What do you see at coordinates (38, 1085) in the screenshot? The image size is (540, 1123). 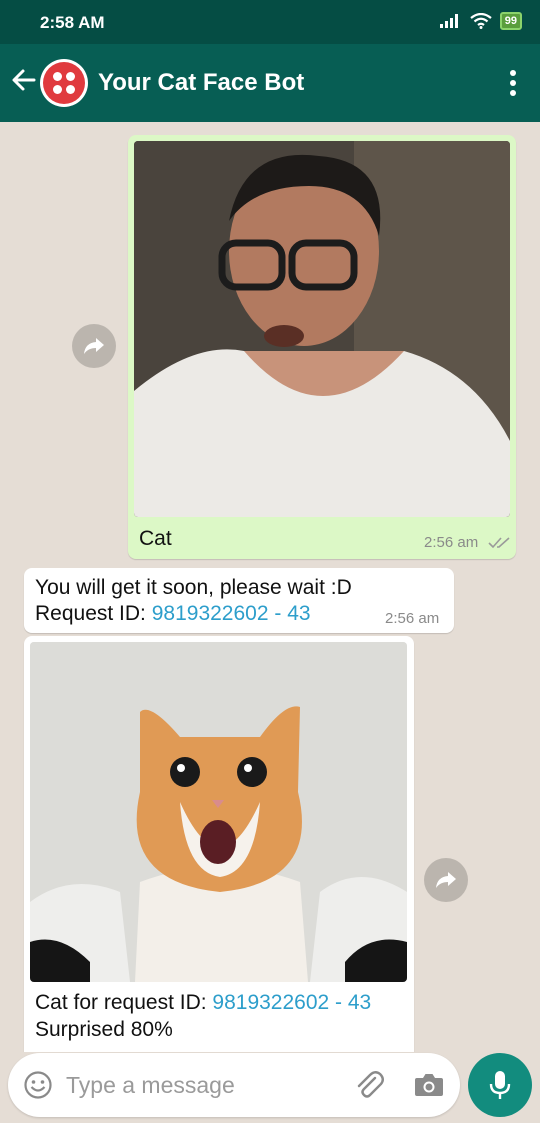 I see `emoji-icon` at bounding box center [38, 1085].